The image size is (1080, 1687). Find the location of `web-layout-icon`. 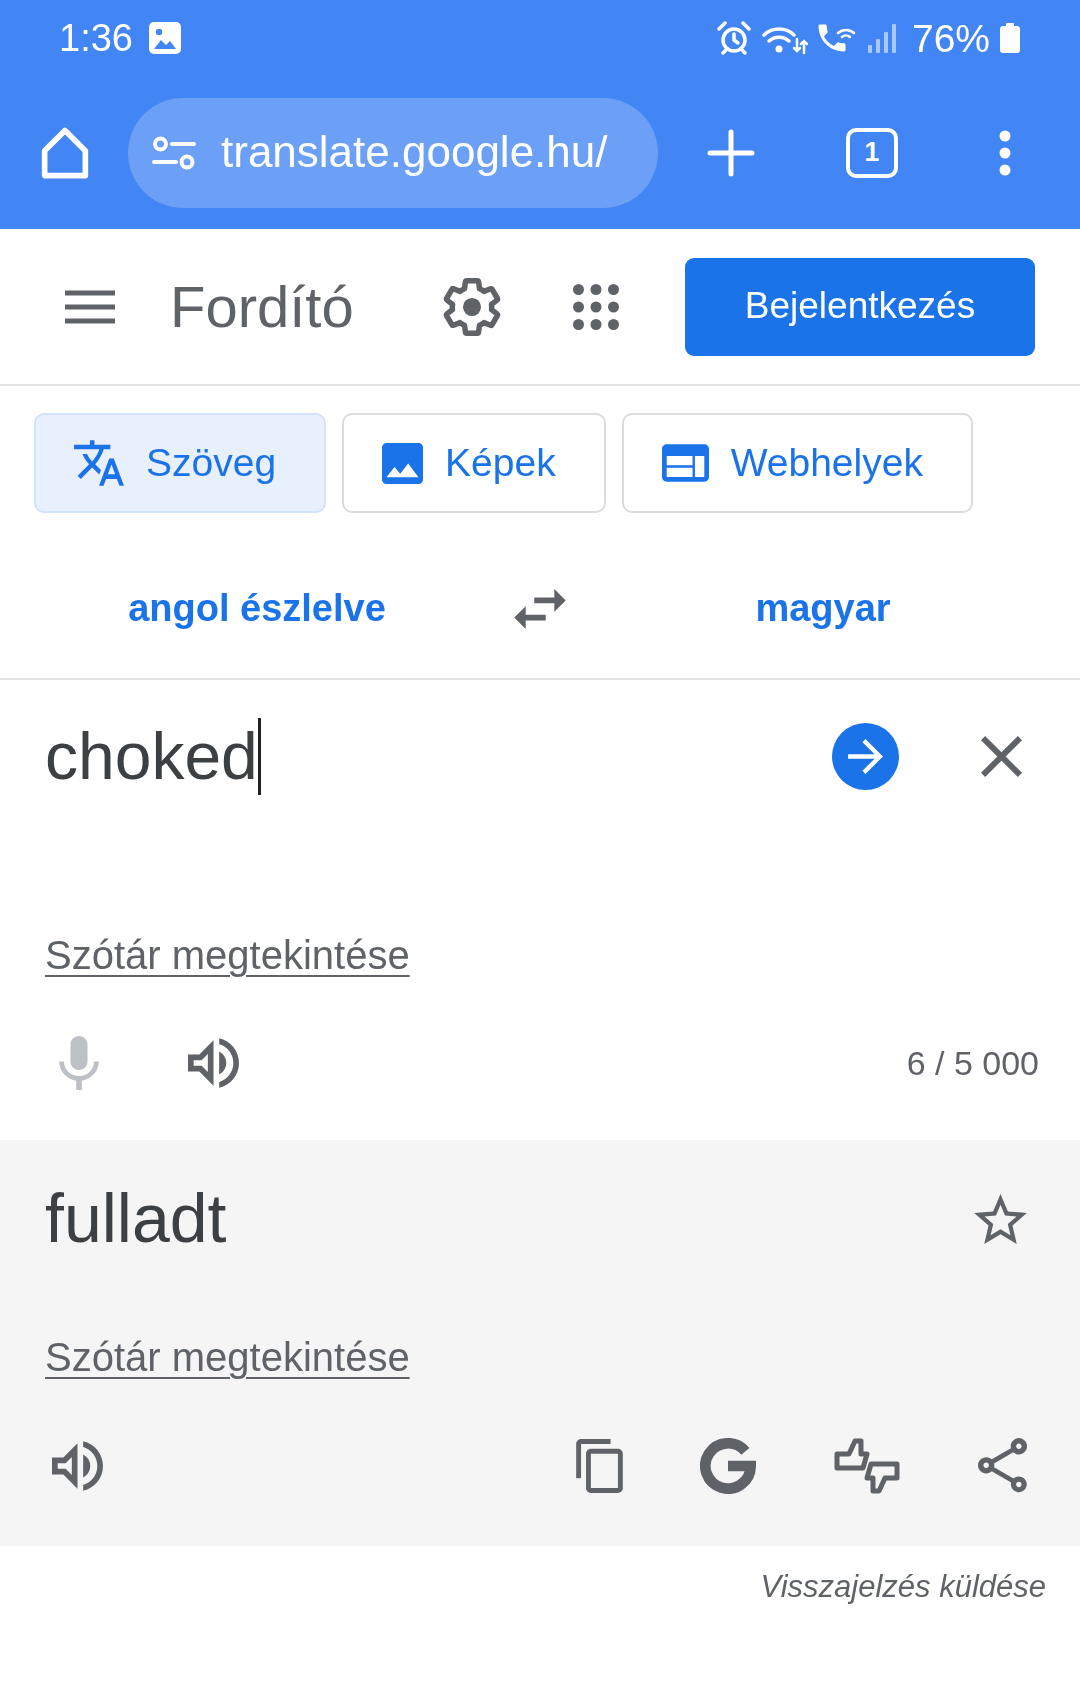

web-layout-icon is located at coordinates (685, 463).